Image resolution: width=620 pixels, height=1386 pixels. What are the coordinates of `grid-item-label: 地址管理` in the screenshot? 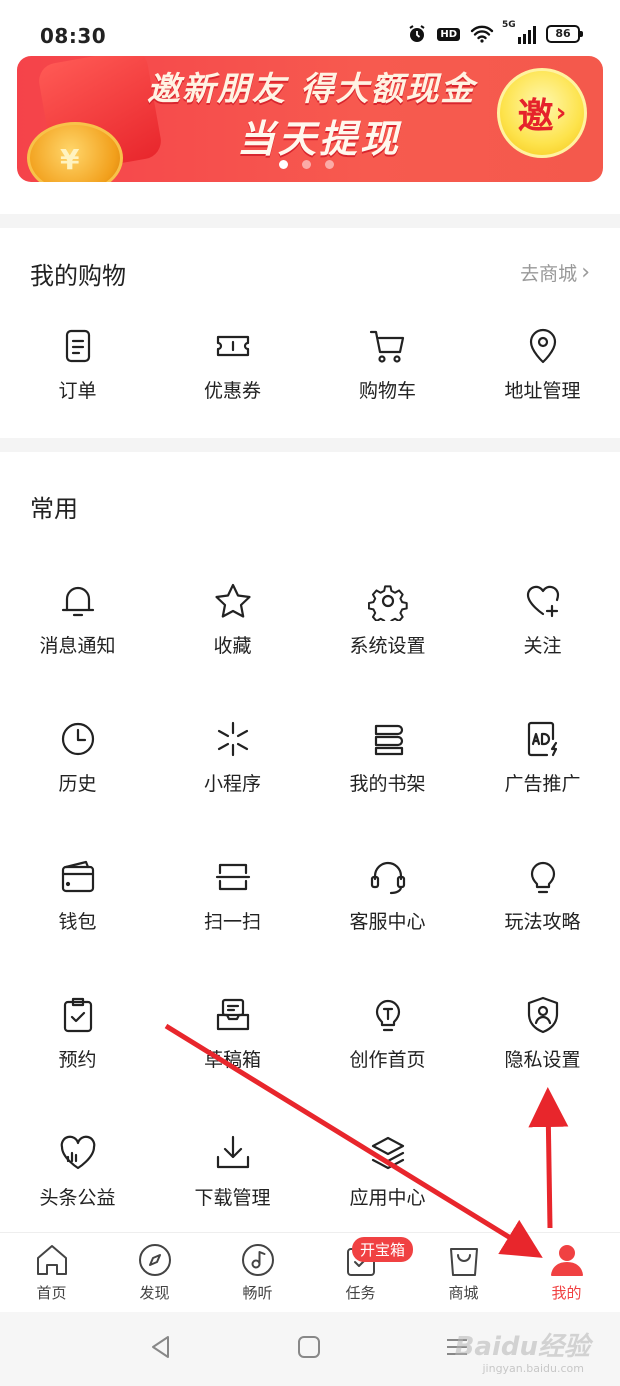 It's located at (542, 391).